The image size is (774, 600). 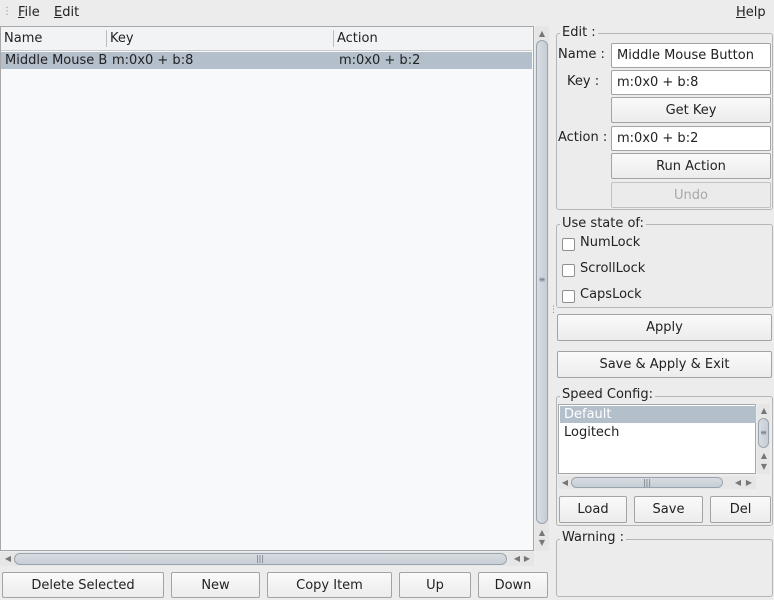 What do you see at coordinates (593, 509) in the screenshot?
I see `load-button: Load` at bounding box center [593, 509].